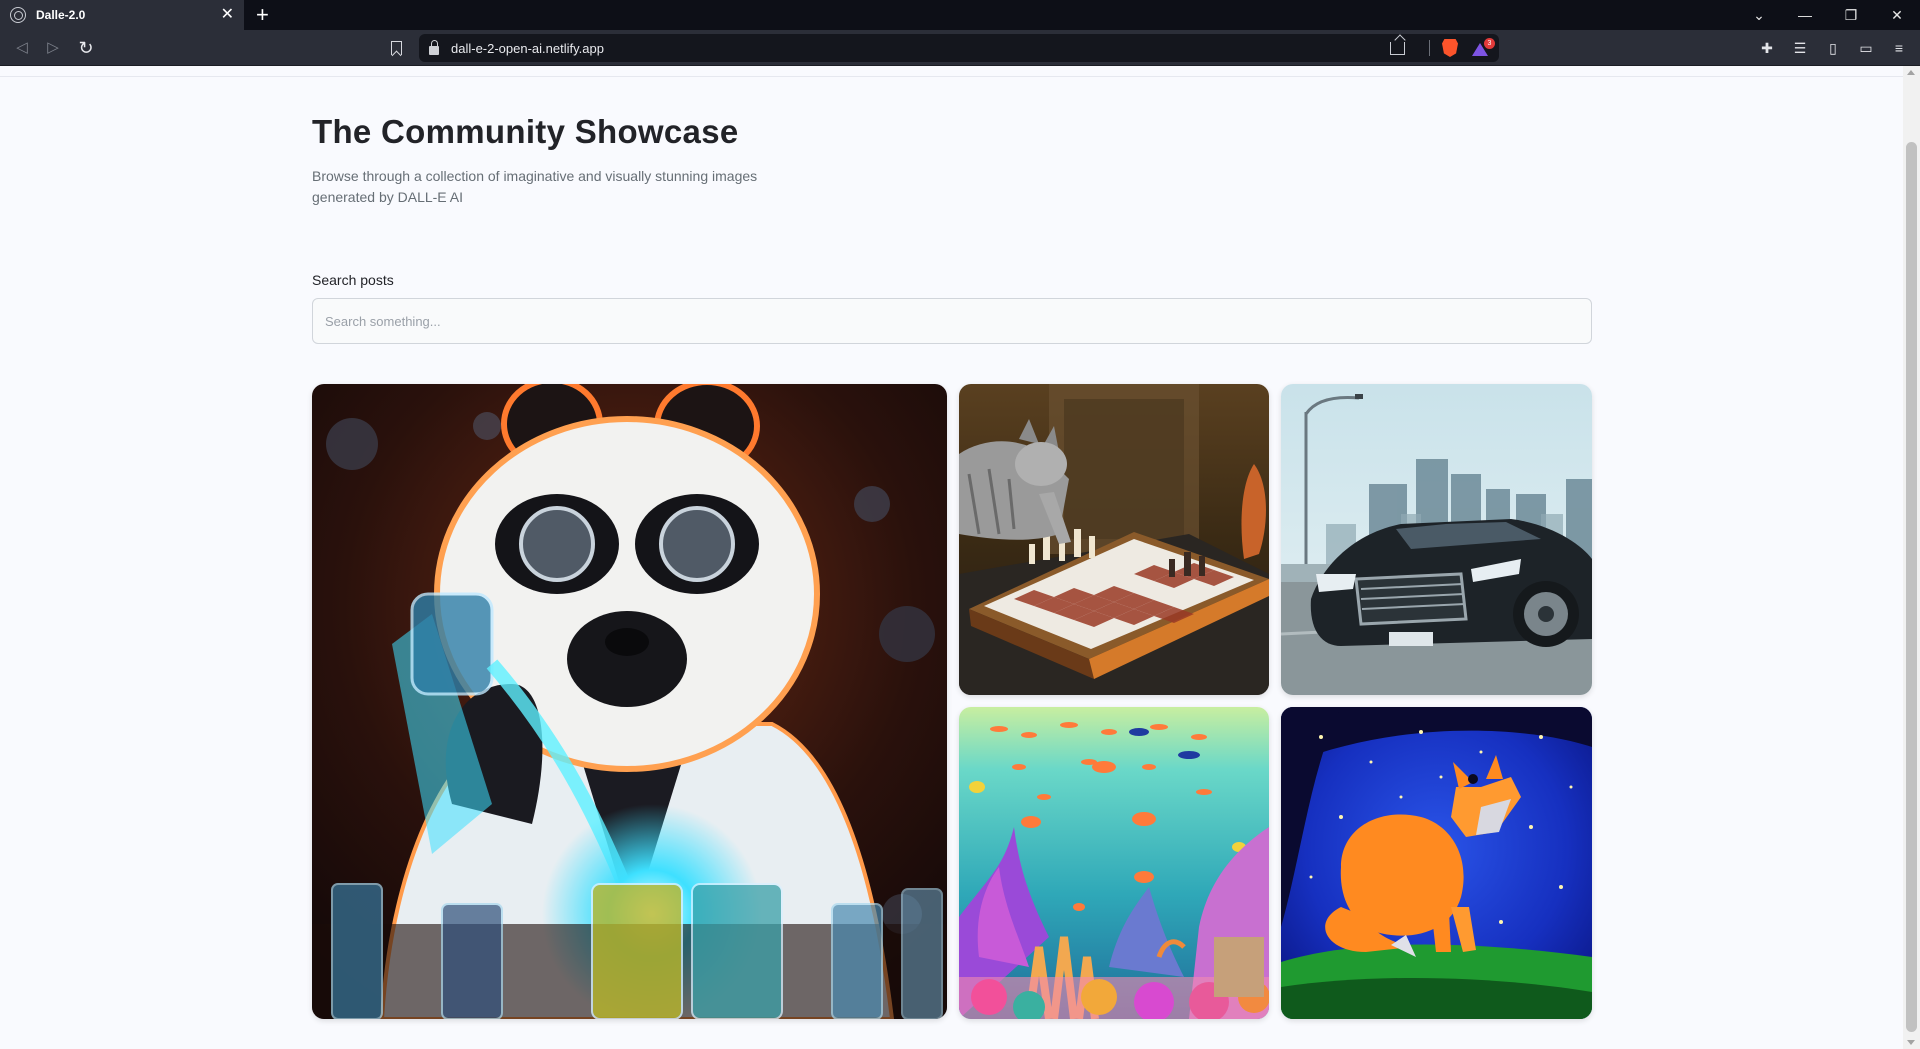  What do you see at coordinates (525, 131) in the screenshot?
I see `page-title: The Community Showcase` at bounding box center [525, 131].